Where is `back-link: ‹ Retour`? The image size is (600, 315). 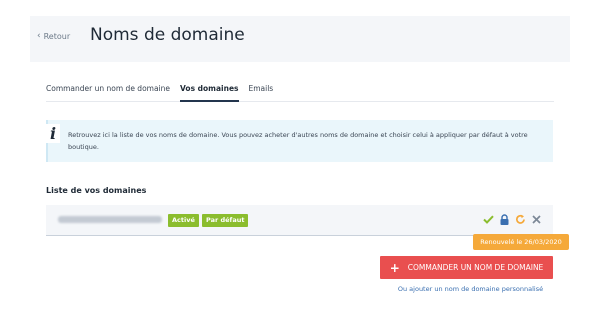 back-link: ‹ Retour is located at coordinates (53, 36).